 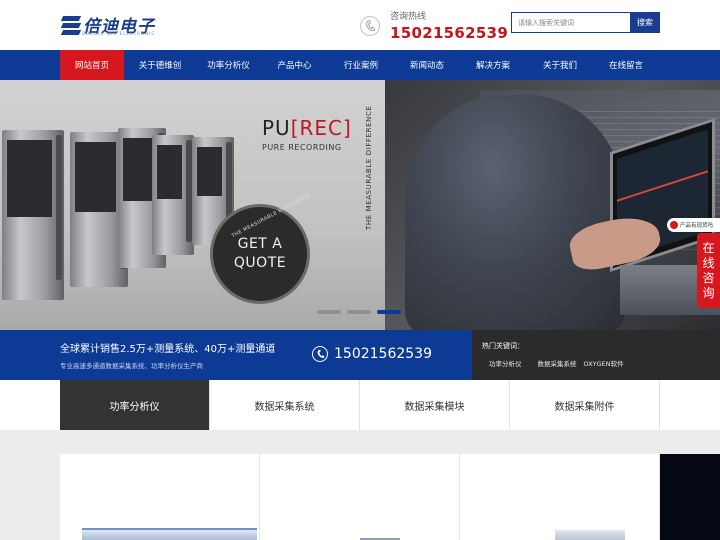 I want to click on nav-item-about-us: 关于我们, so click(x=560, y=65).